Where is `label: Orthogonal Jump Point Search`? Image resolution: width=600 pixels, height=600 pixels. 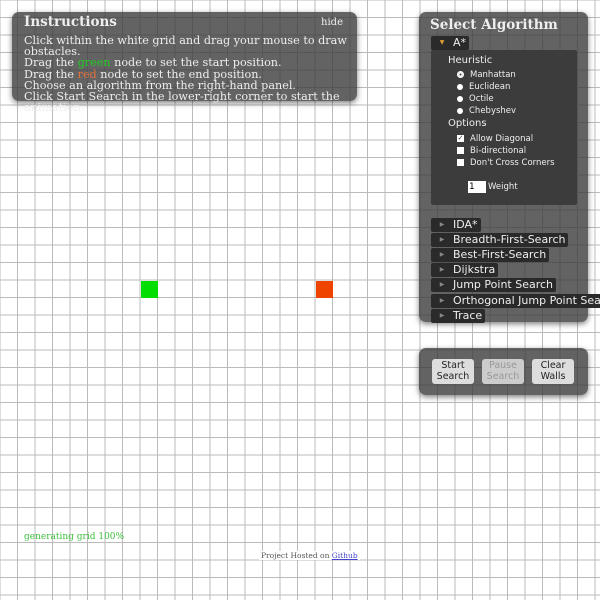 label: Orthogonal Jump Point Search is located at coordinates (526, 300).